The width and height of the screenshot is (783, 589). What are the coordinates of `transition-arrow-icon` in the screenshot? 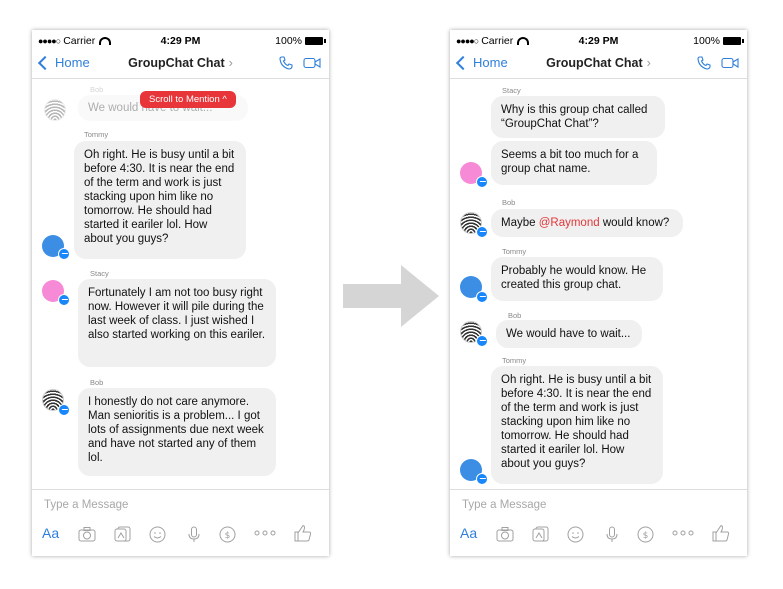 It's located at (391, 296).